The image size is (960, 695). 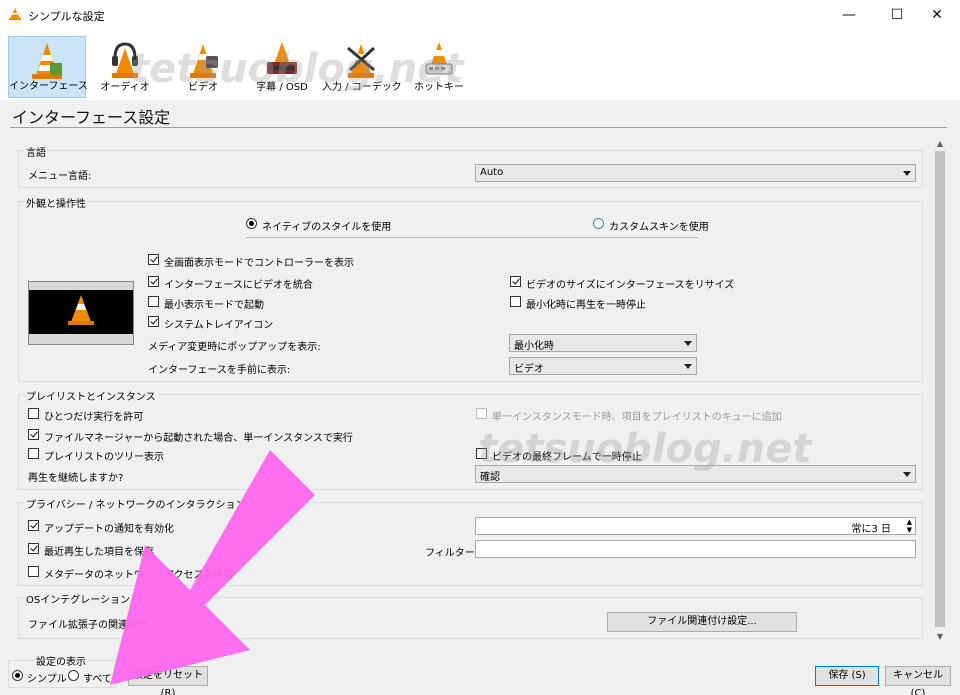 I want to click on custom-skin-label: カスタムスキンを使用, so click(x=659, y=227).